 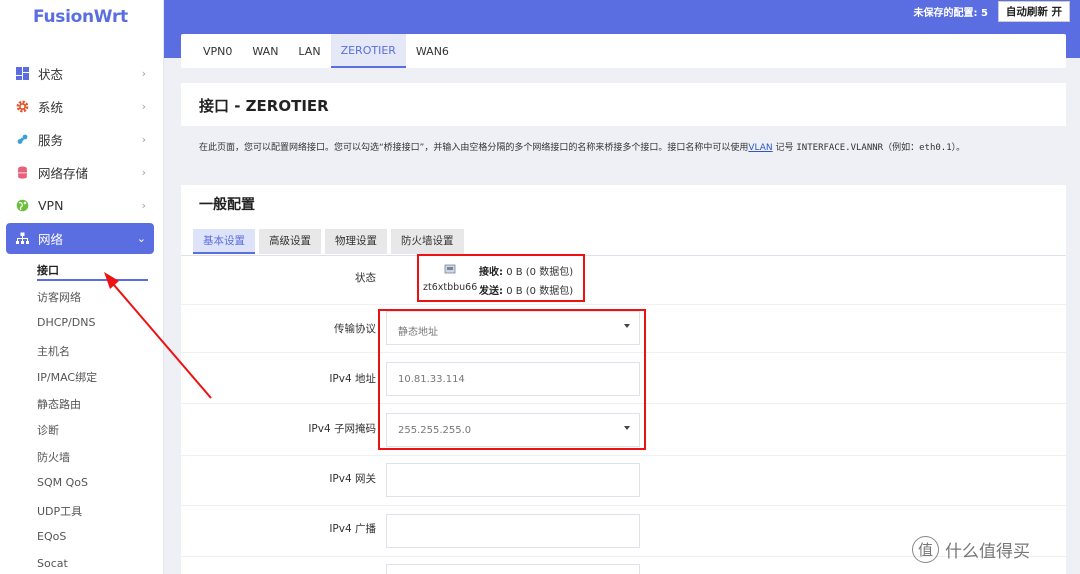 I want to click on watermark: 值 什么值得买, so click(x=971, y=549).